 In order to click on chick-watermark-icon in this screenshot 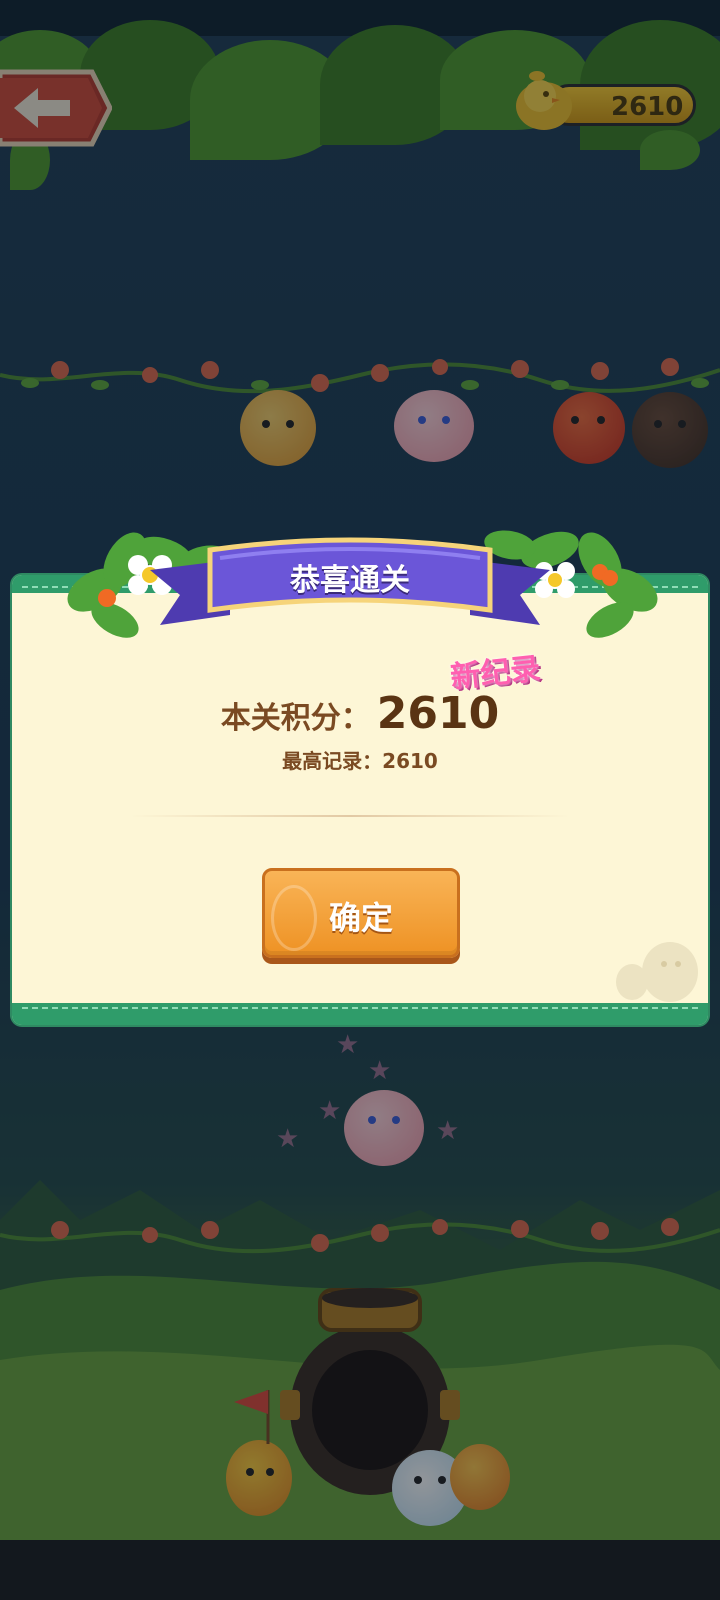, I will do `click(657, 972)`.